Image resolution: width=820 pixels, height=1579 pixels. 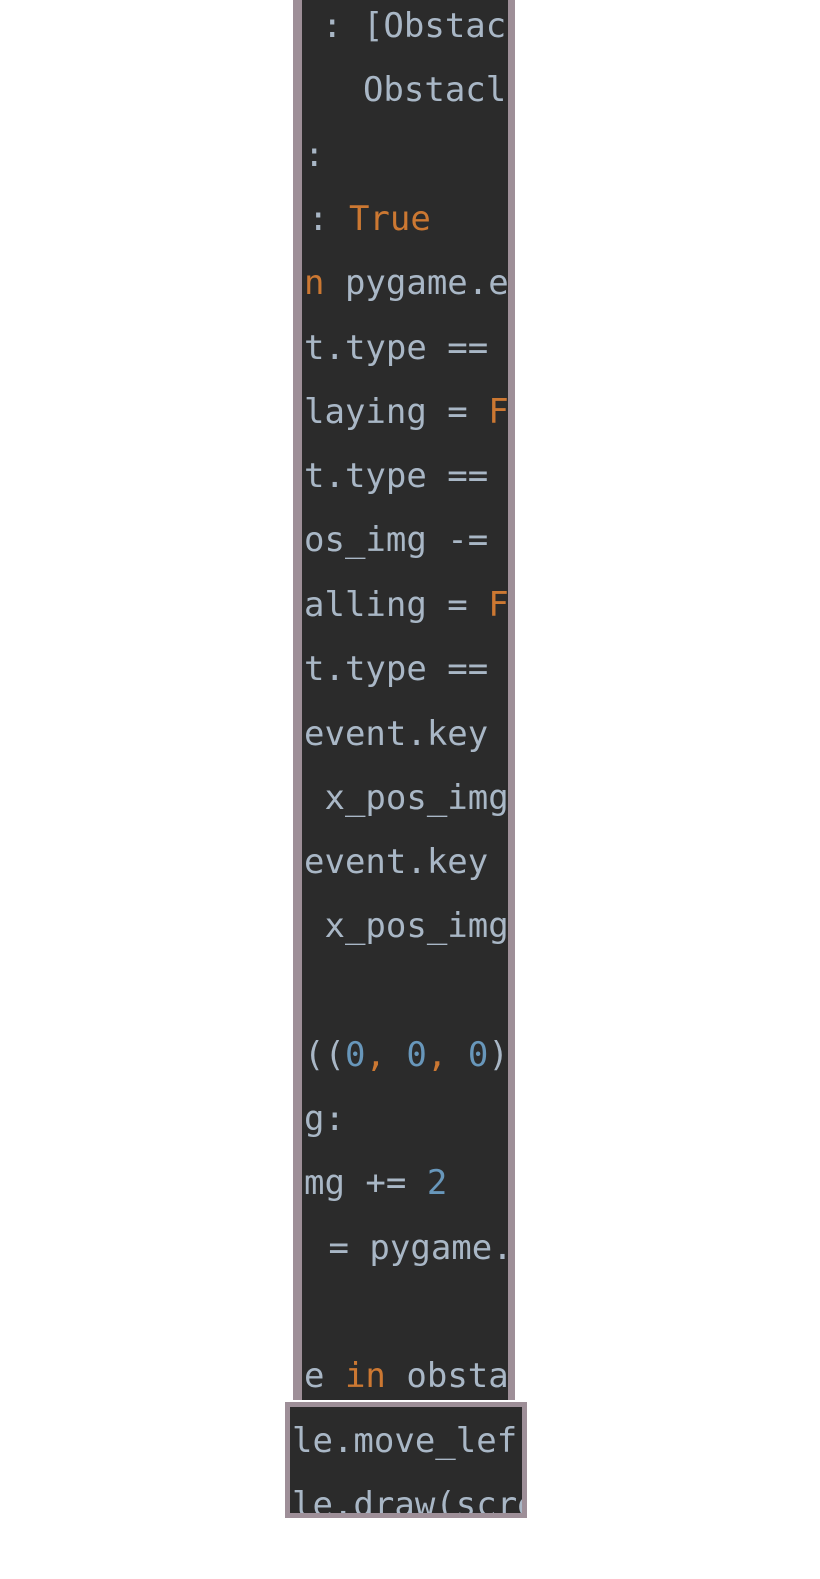 What do you see at coordinates (376, 1183) in the screenshot?
I see `code-line-19: mg += 2` at bounding box center [376, 1183].